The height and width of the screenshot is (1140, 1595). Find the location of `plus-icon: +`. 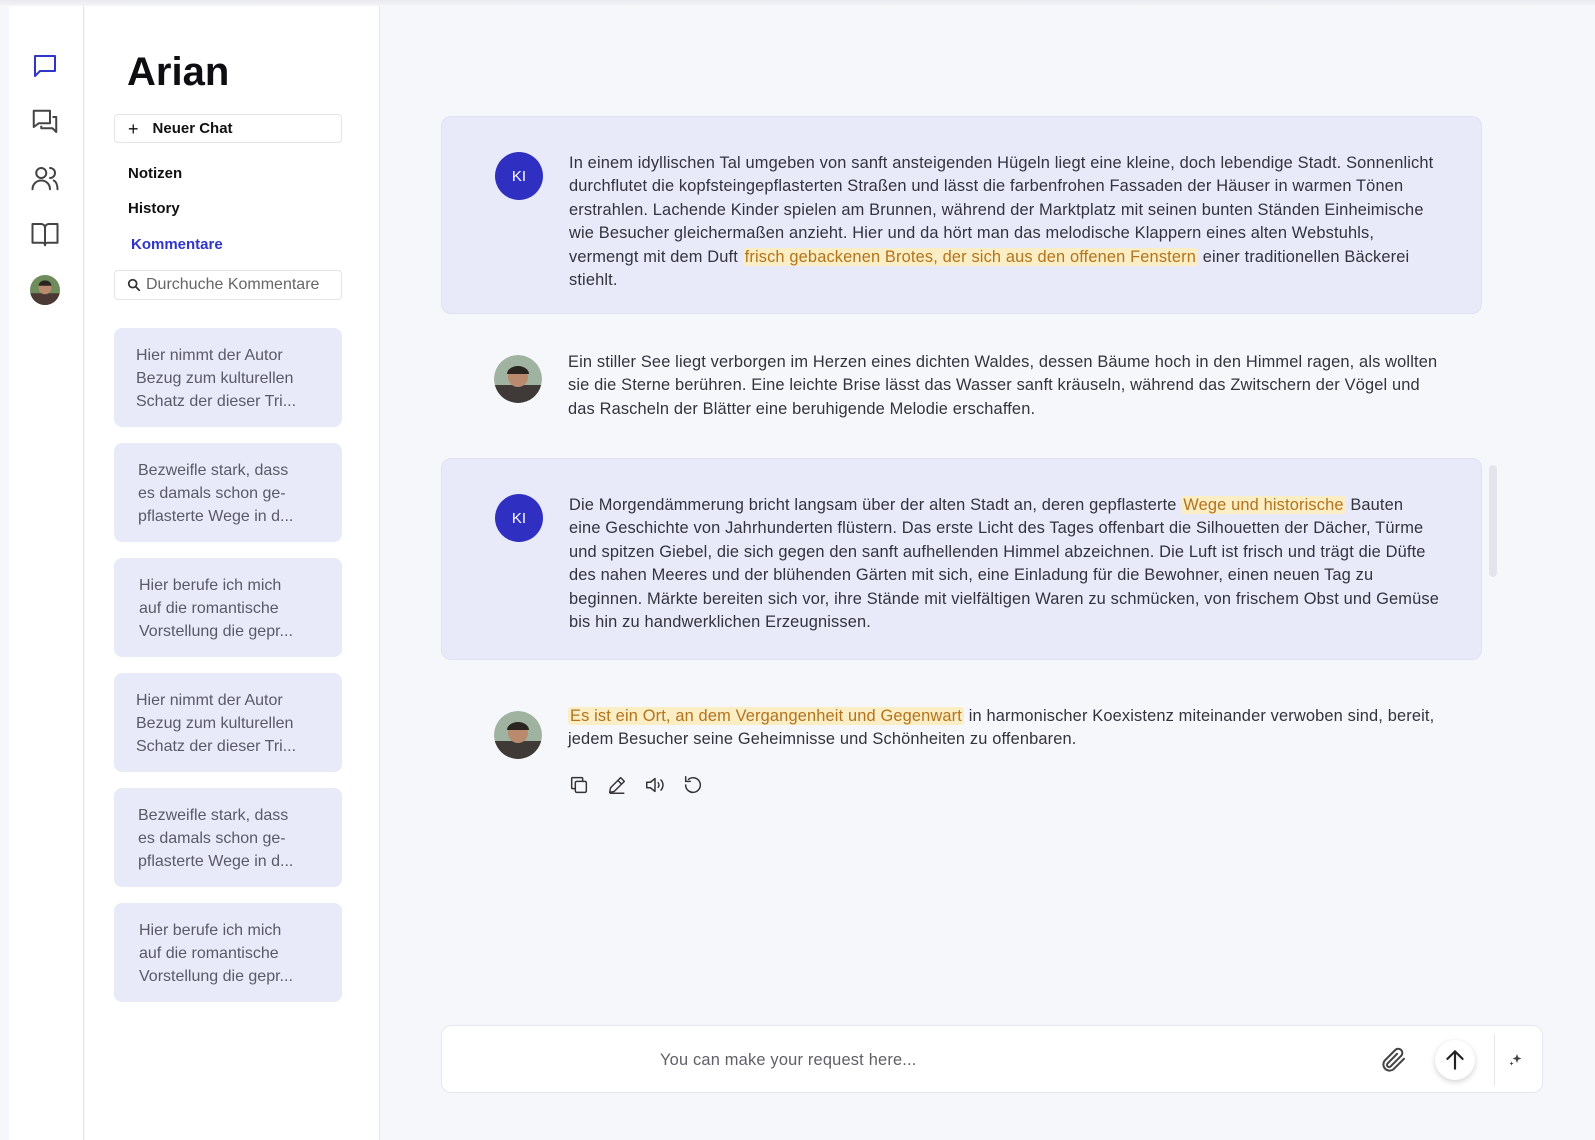

plus-icon: + is located at coordinates (133, 128).